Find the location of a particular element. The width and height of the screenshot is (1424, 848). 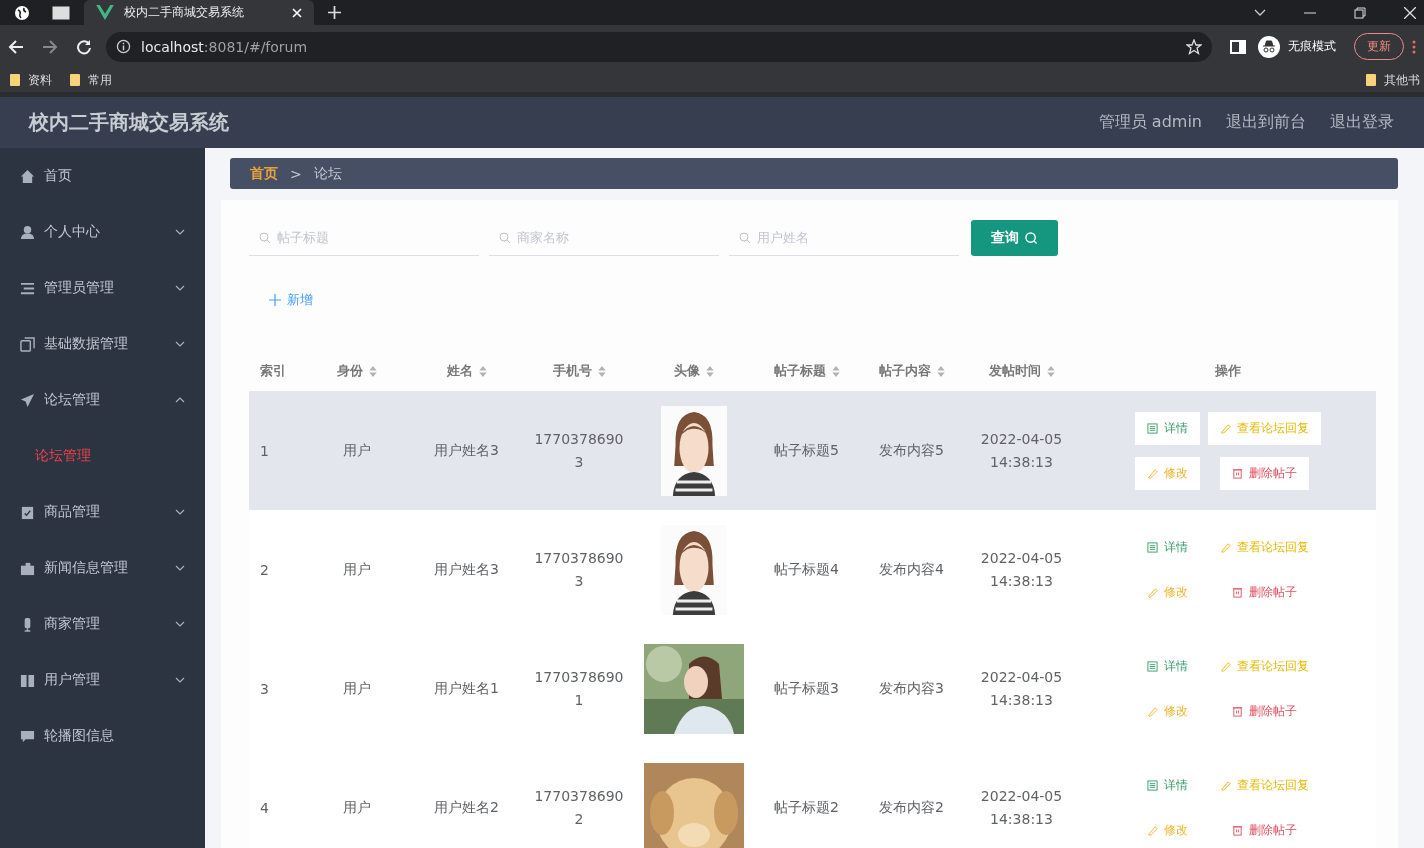

tab-title: 校内二手商城交易系统 is located at coordinates (184, 12).